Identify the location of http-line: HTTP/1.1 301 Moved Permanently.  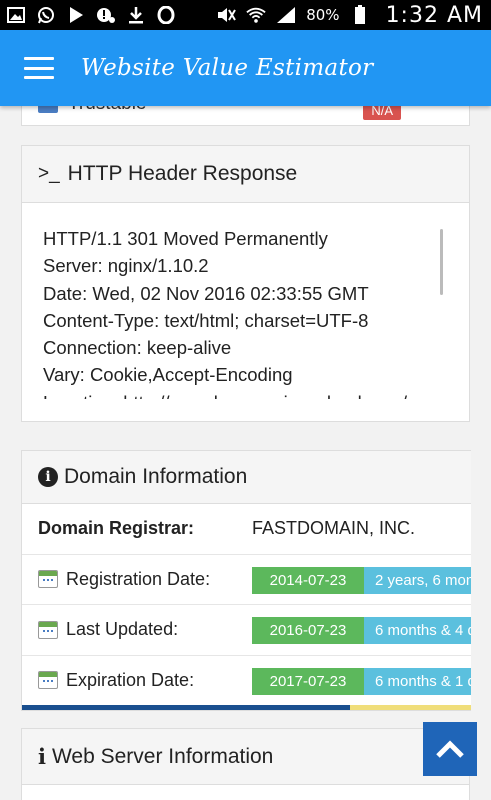
(185, 238).